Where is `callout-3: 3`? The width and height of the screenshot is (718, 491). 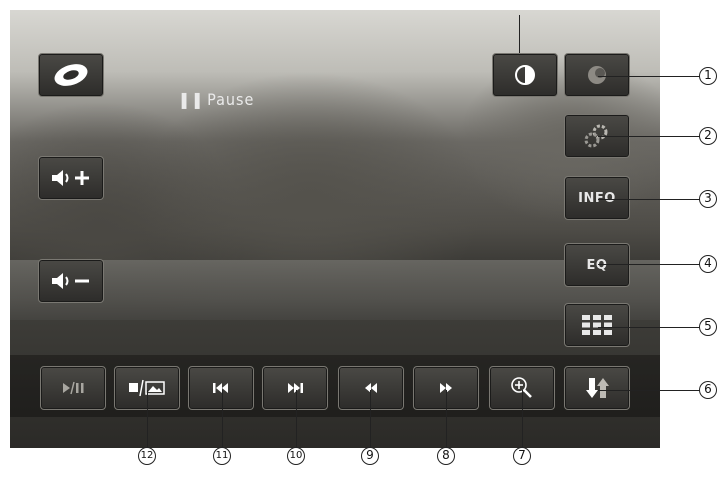 callout-3: 3 is located at coordinates (708, 199).